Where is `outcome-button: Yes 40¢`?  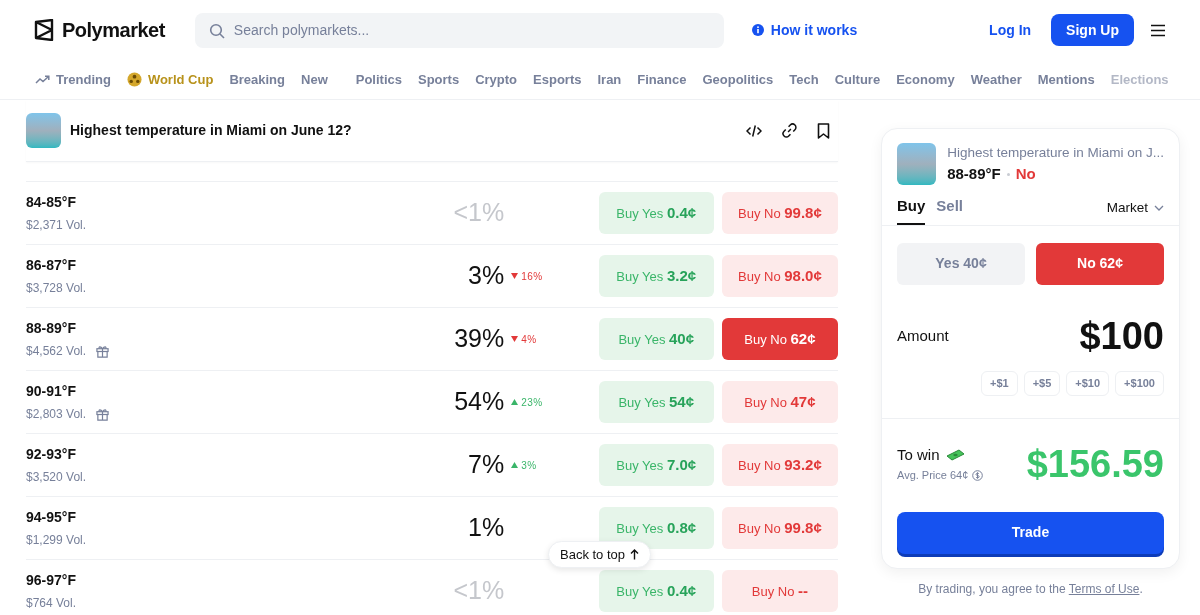 outcome-button: Yes 40¢ is located at coordinates (961, 263).